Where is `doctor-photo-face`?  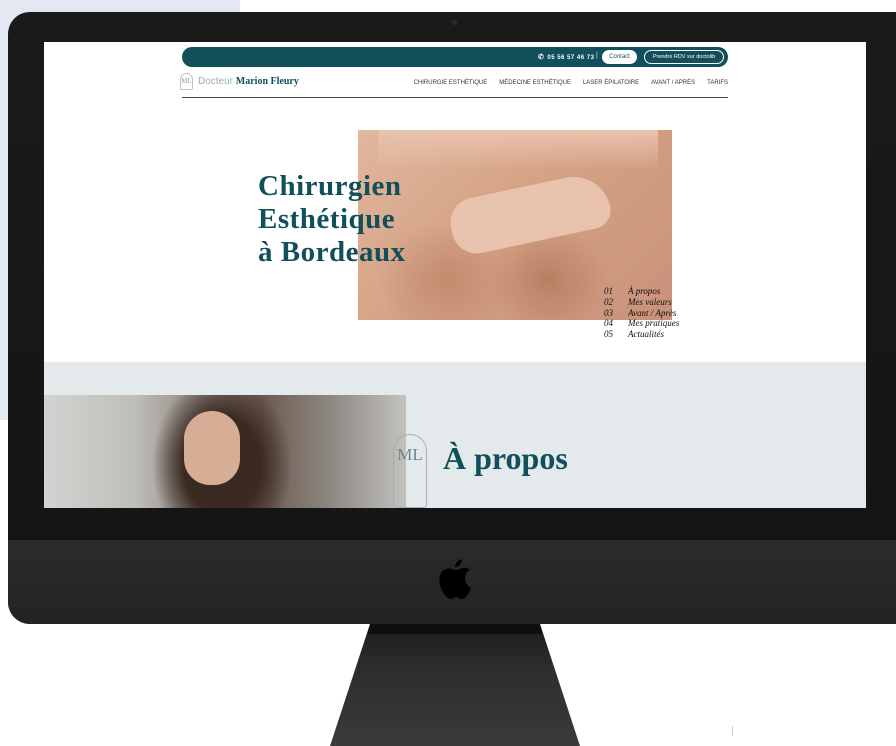 doctor-photo-face is located at coordinates (212, 448).